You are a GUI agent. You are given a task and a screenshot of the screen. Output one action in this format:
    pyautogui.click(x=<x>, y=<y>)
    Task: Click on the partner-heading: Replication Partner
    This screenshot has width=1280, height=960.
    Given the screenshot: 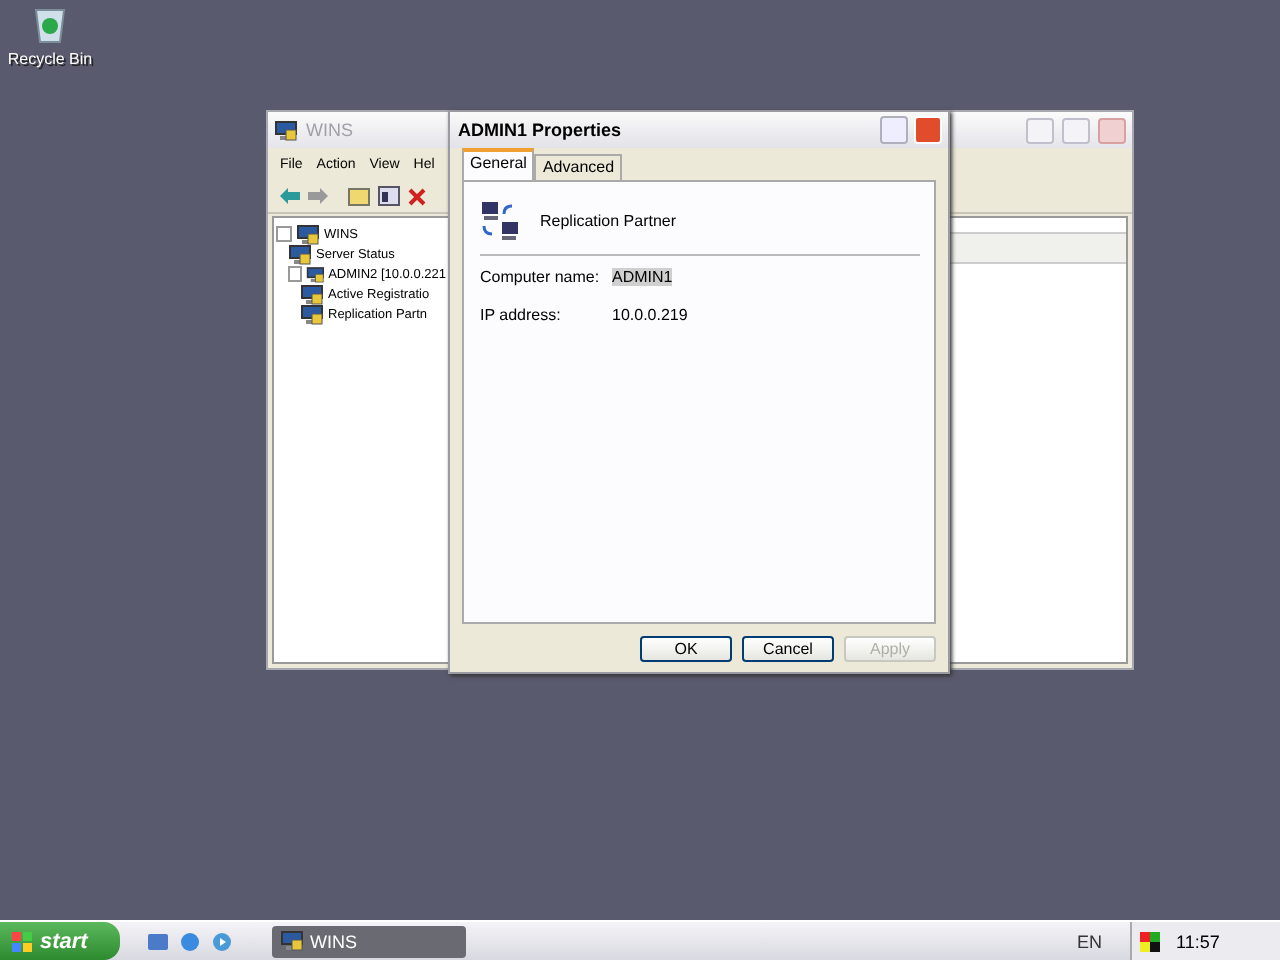 What is the action you would take?
    pyautogui.click(x=608, y=220)
    